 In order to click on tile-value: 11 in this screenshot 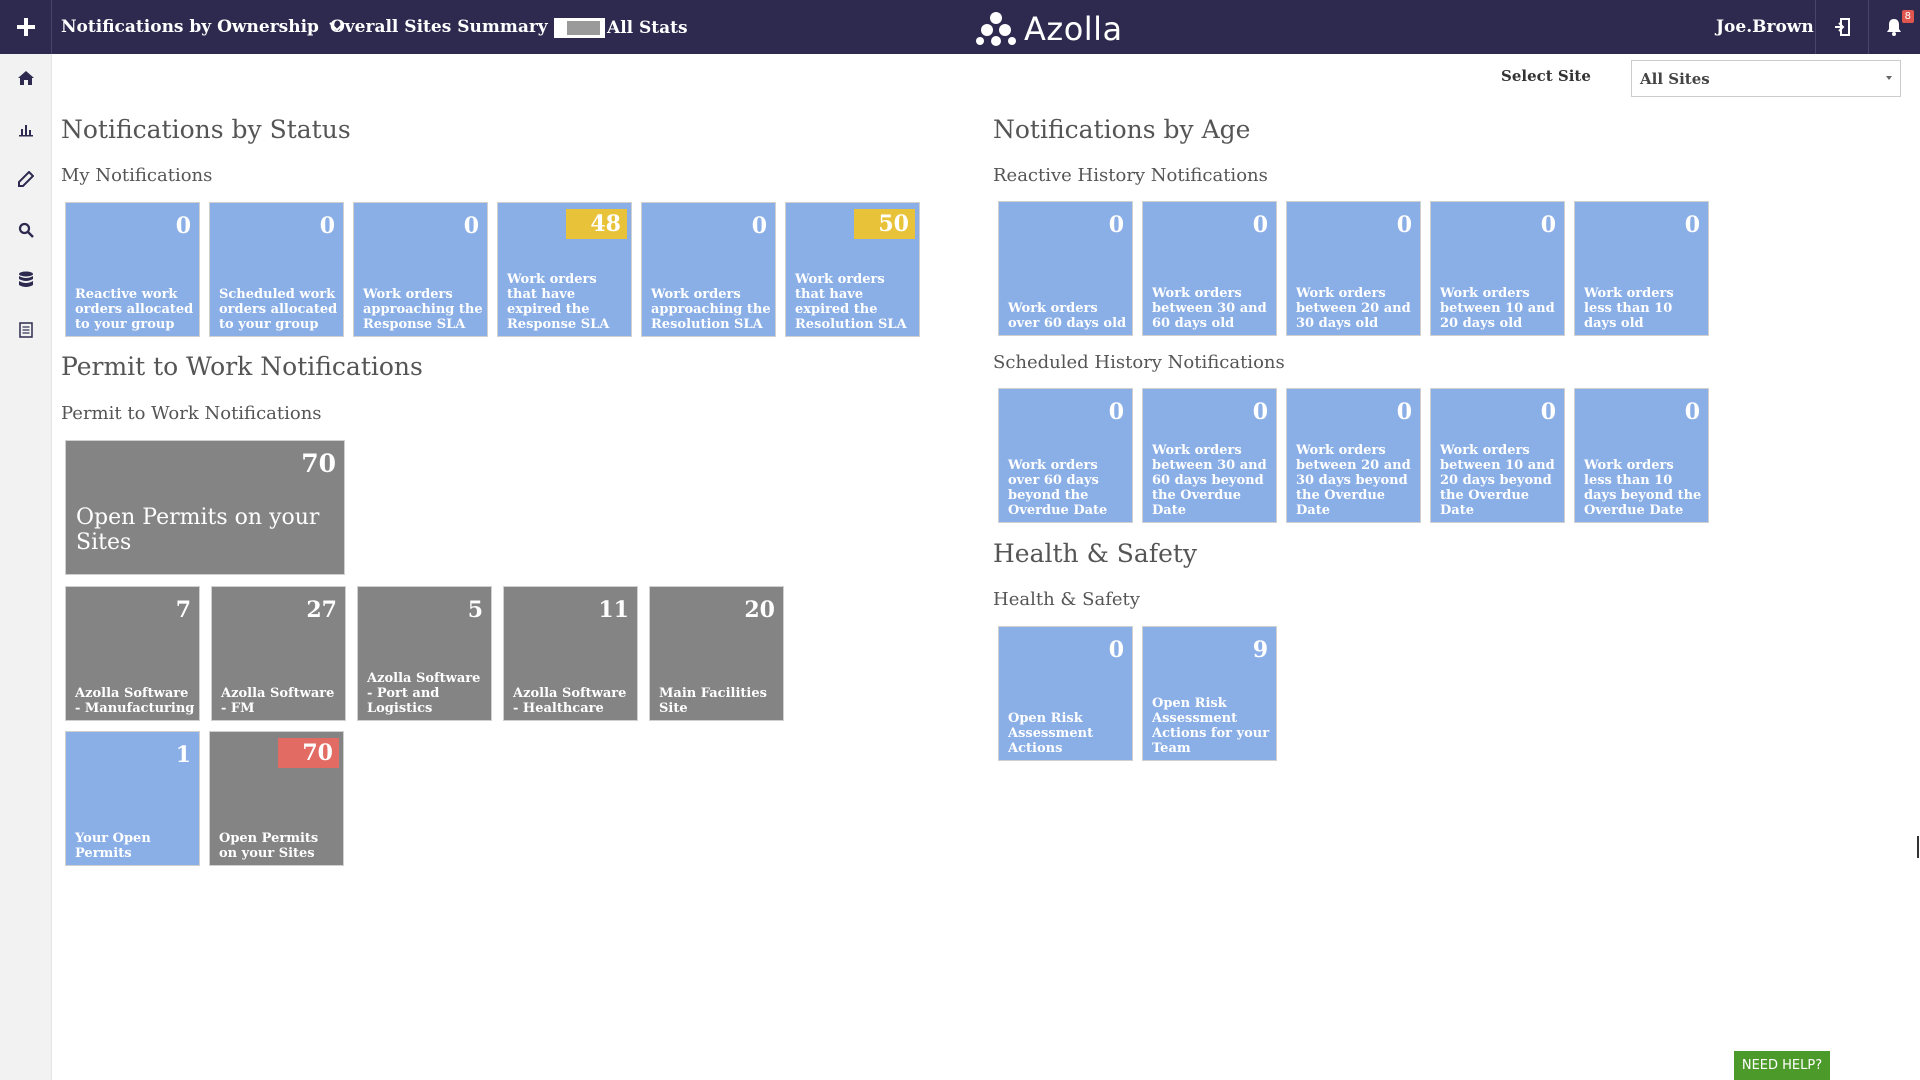, I will do `click(613, 610)`.